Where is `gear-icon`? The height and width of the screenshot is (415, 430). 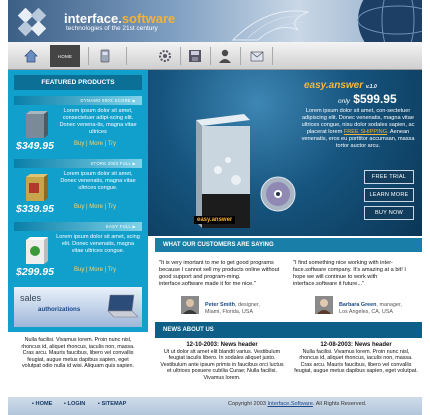 gear-icon is located at coordinates (165, 56).